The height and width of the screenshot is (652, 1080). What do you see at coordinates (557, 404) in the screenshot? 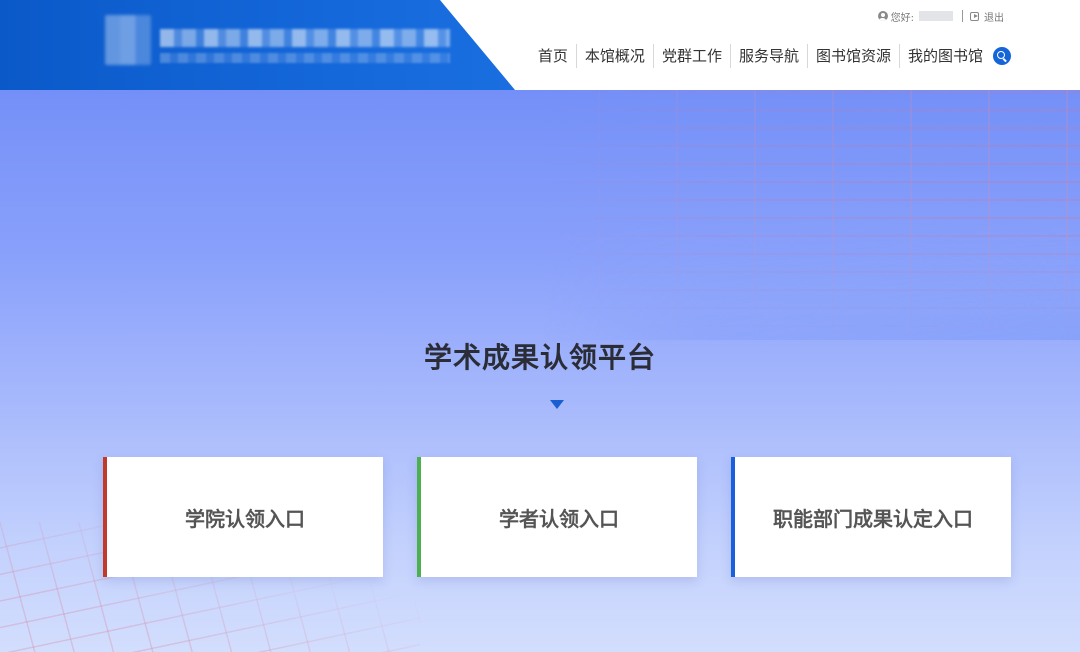
I see `triangle-down-icon` at bounding box center [557, 404].